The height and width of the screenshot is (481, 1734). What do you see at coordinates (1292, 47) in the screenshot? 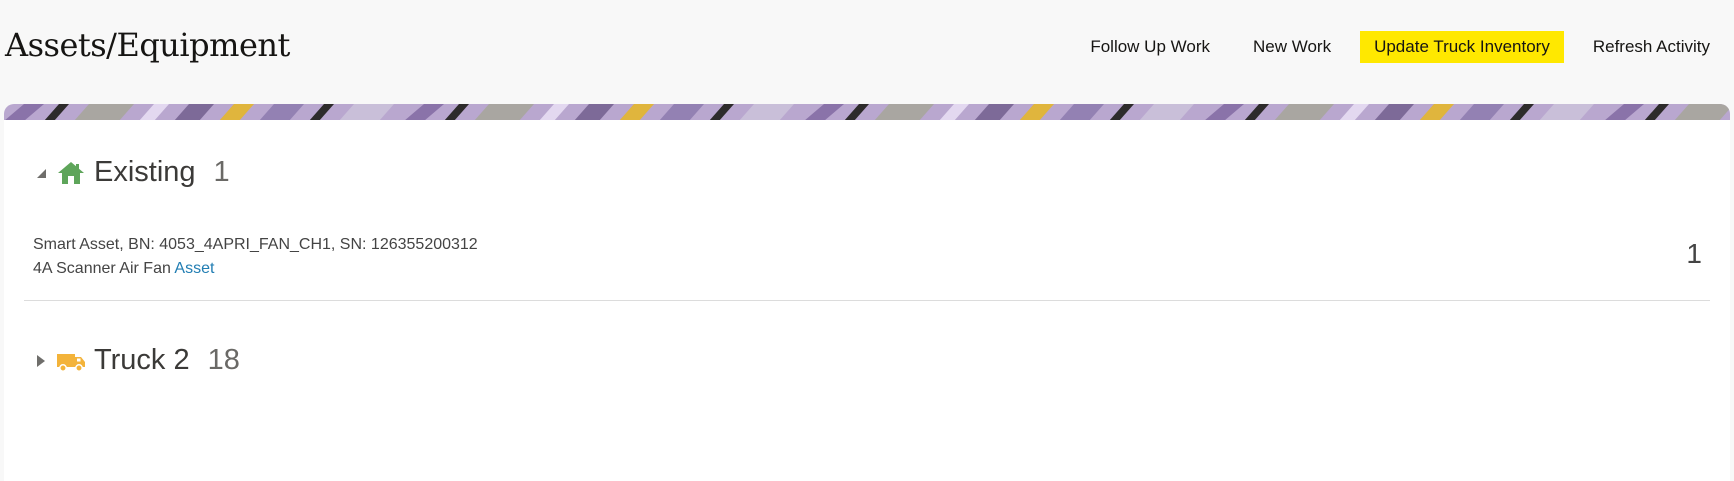
I see `new-work-button: New Work` at bounding box center [1292, 47].